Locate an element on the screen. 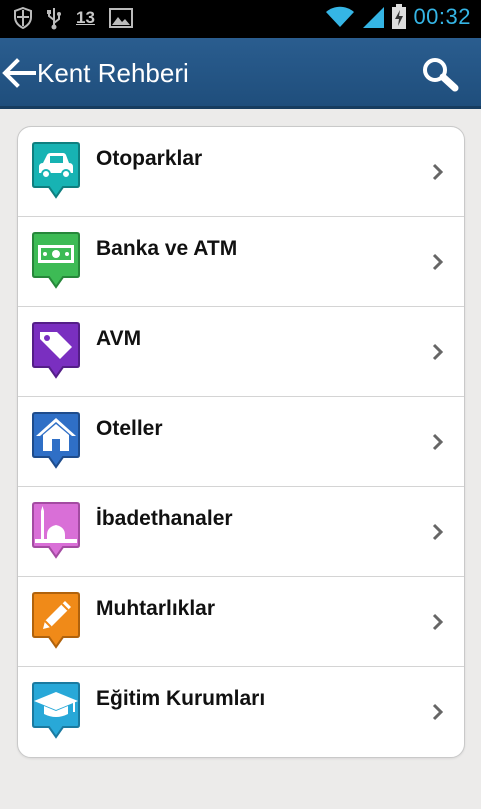  list-item-label: Otoparklar is located at coordinates (149, 158).